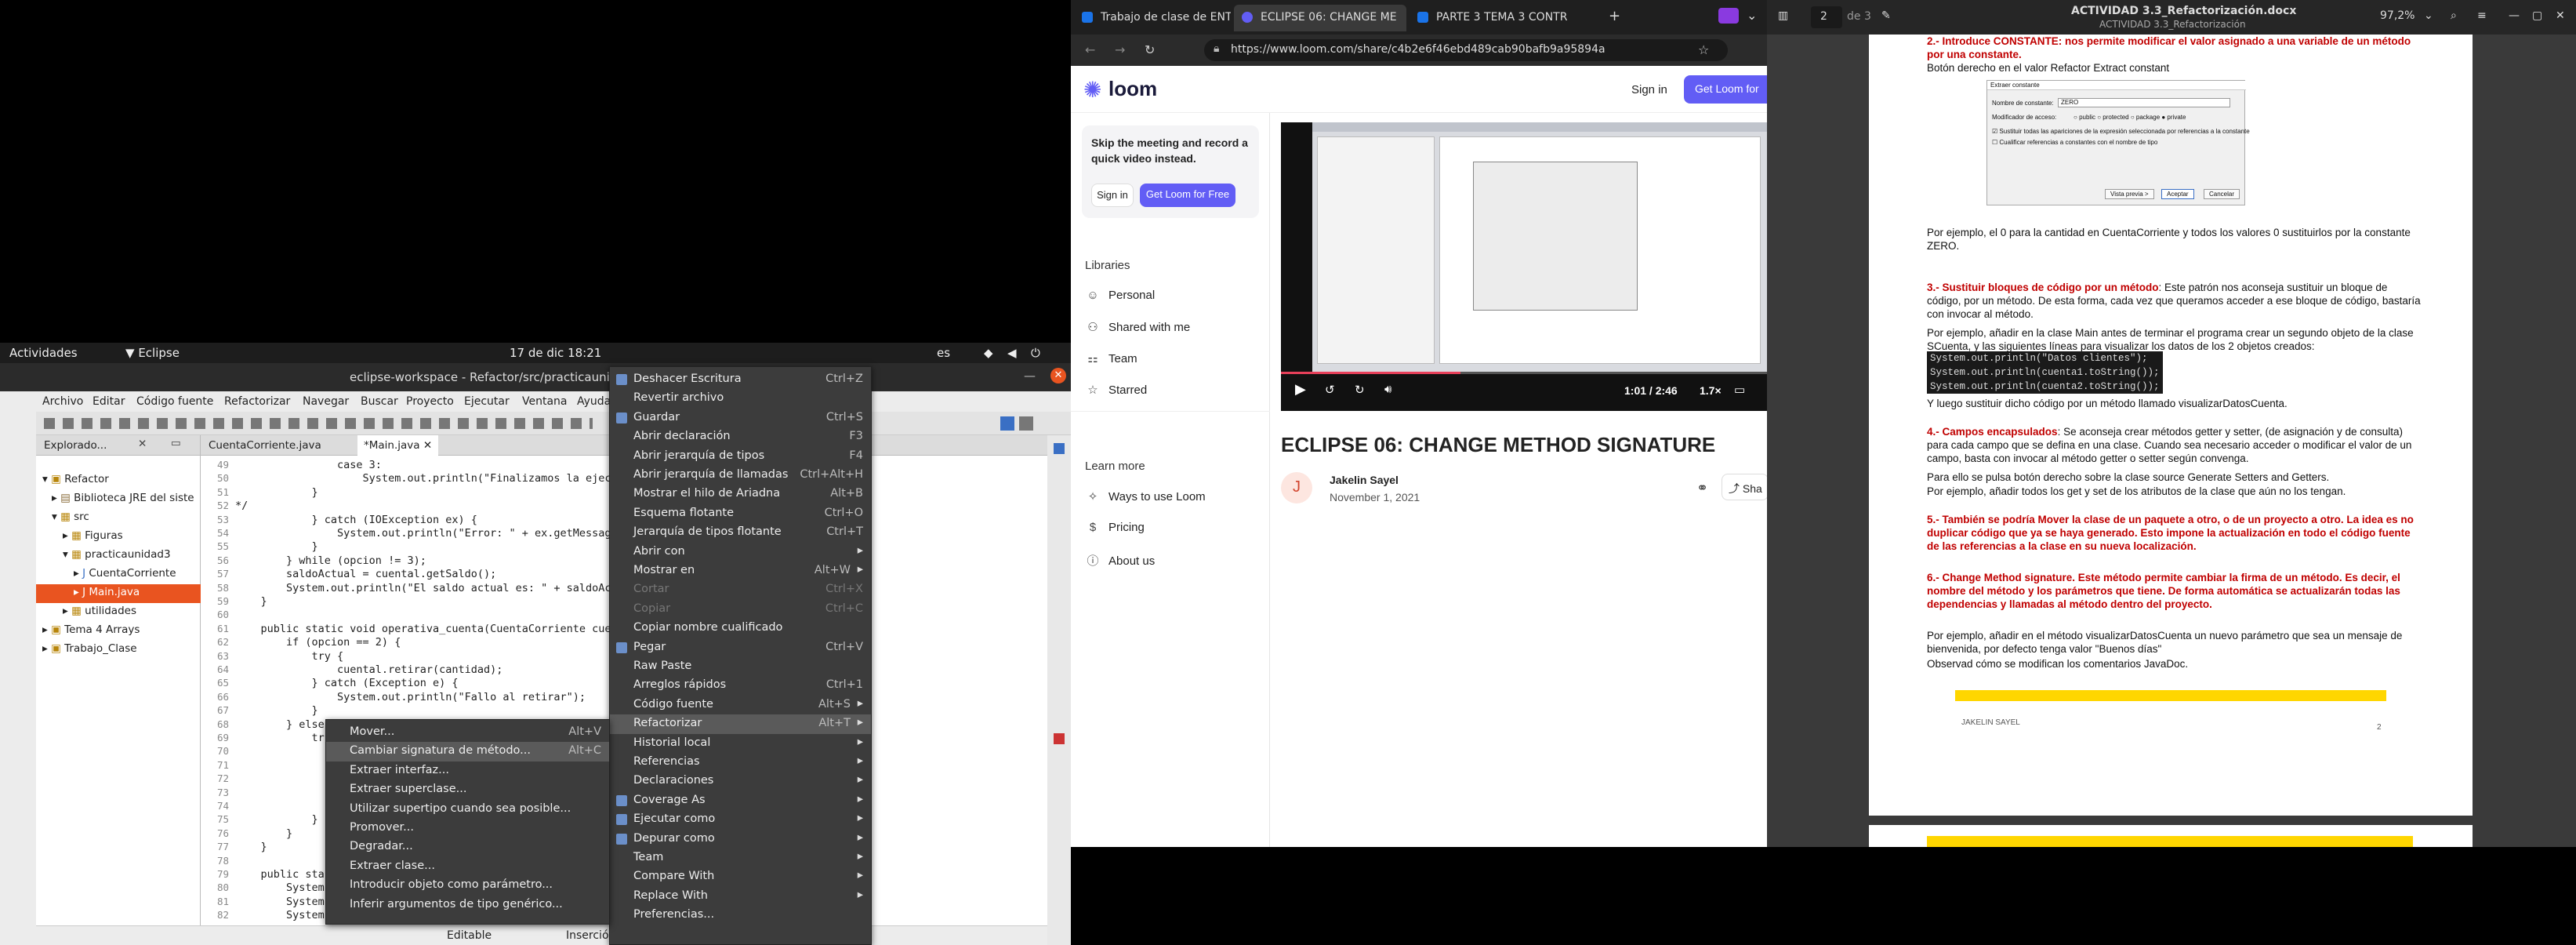  What do you see at coordinates (1090, 49) in the screenshot?
I see `back-icon: ←` at bounding box center [1090, 49].